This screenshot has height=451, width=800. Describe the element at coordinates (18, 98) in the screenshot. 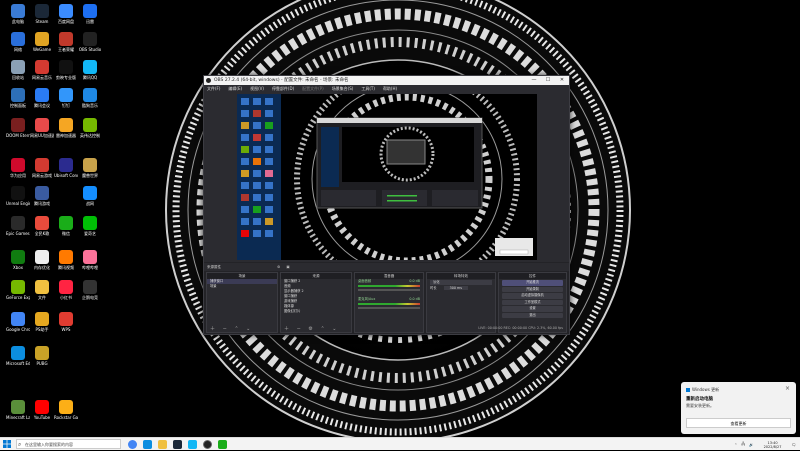

I see `desktop-icon: 控制面板` at that location.